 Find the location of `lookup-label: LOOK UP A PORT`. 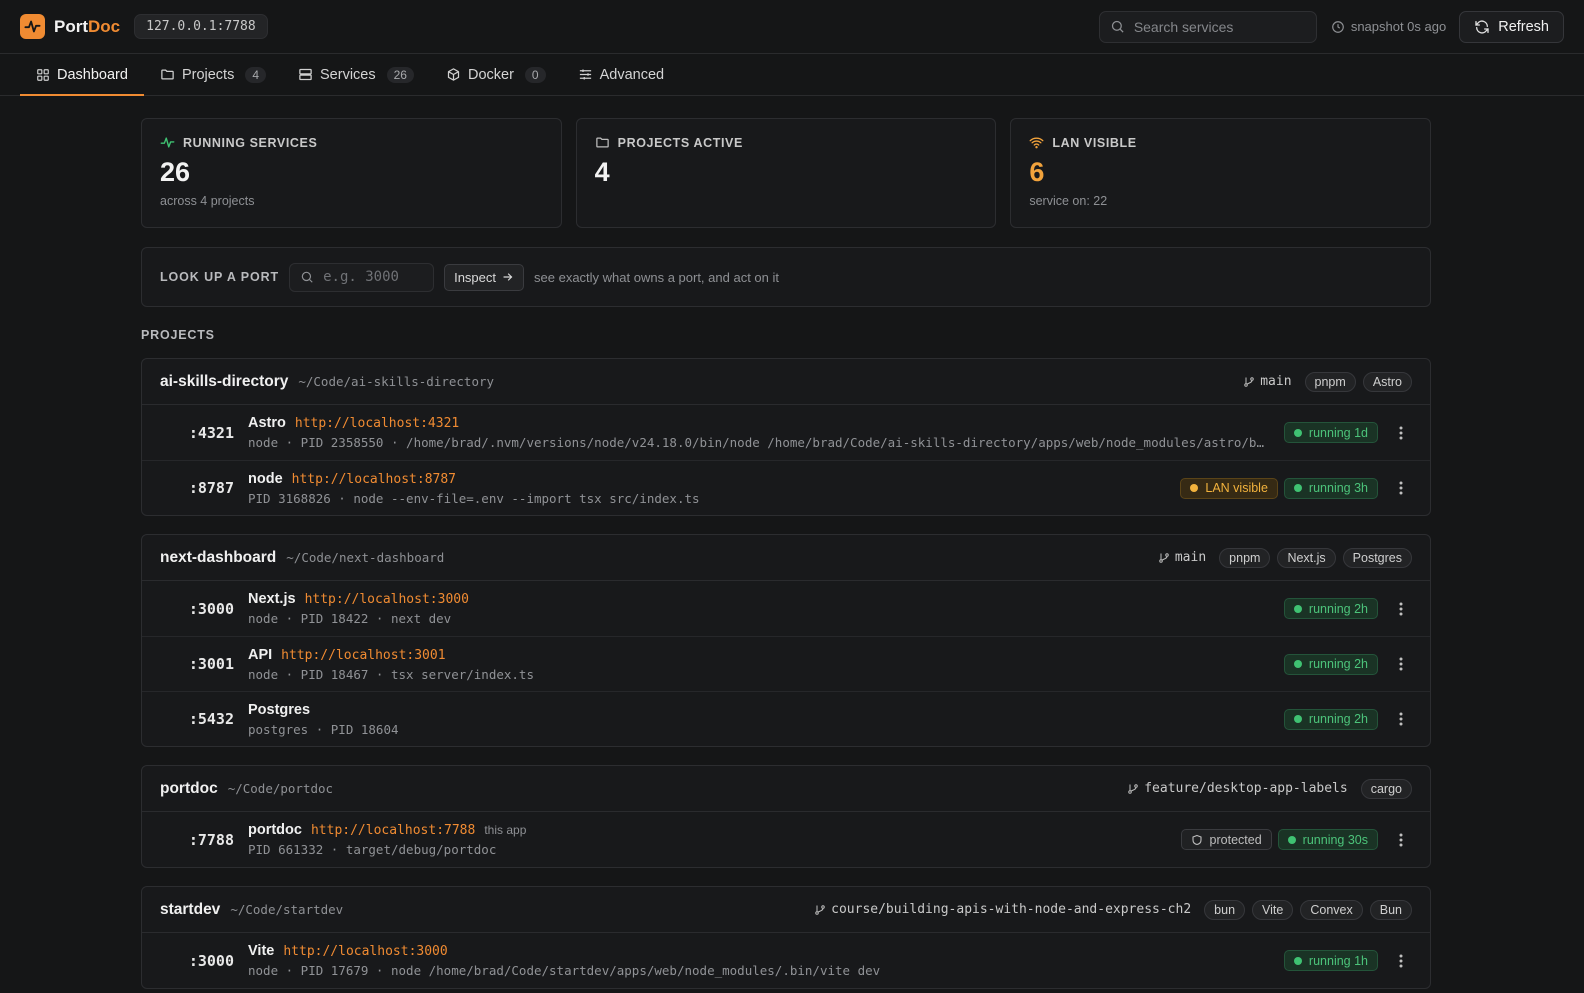

lookup-label: LOOK UP A PORT is located at coordinates (220, 277).